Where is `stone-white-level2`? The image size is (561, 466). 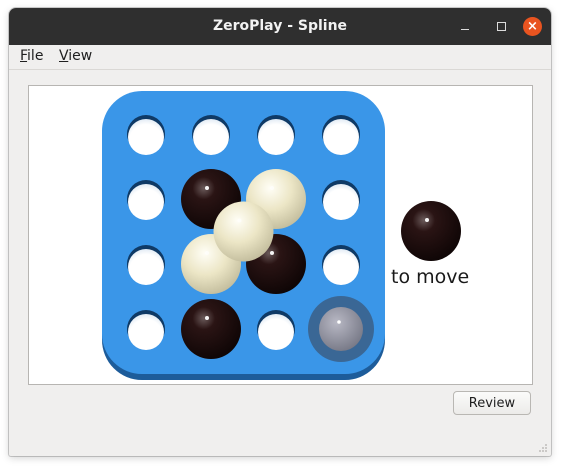 stone-white-level2 is located at coordinates (243, 231).